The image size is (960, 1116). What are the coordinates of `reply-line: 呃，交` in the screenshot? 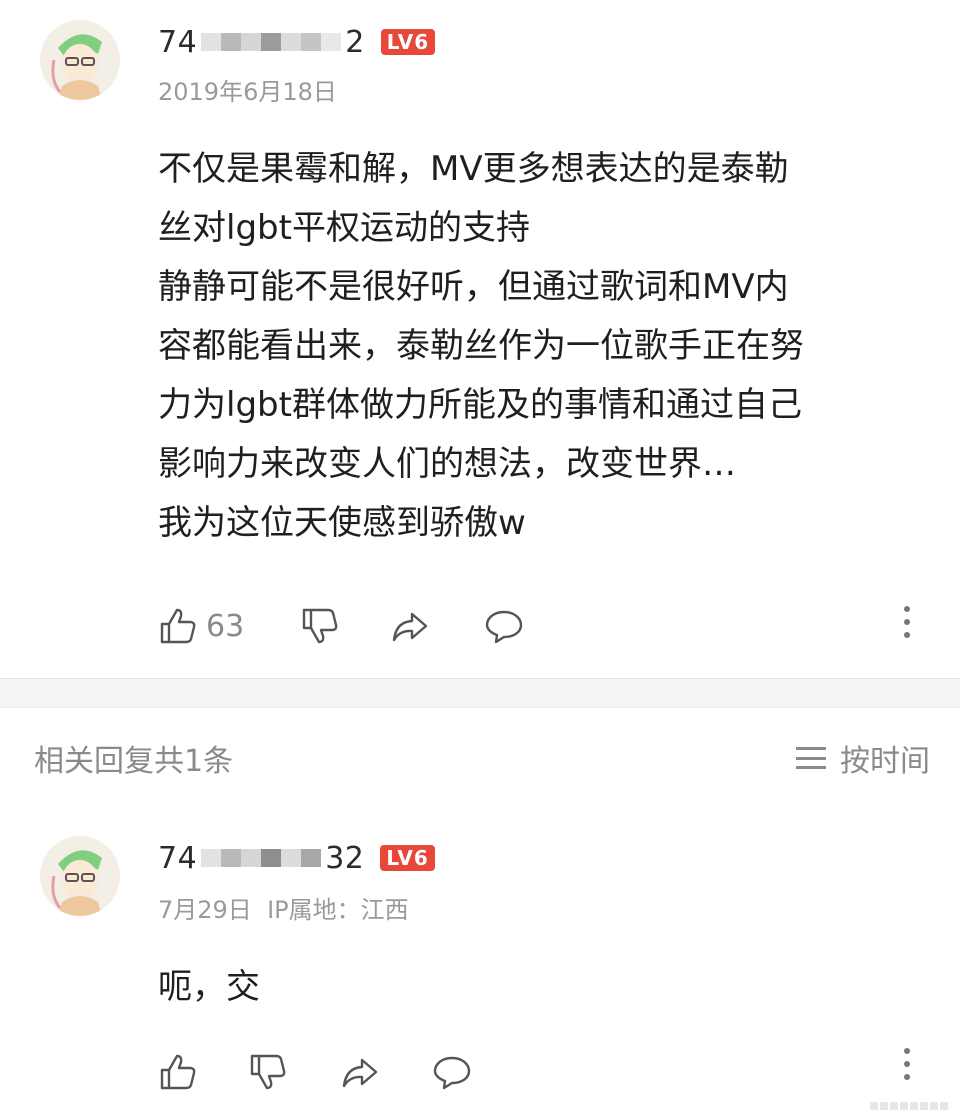 It's located at (209, 987).